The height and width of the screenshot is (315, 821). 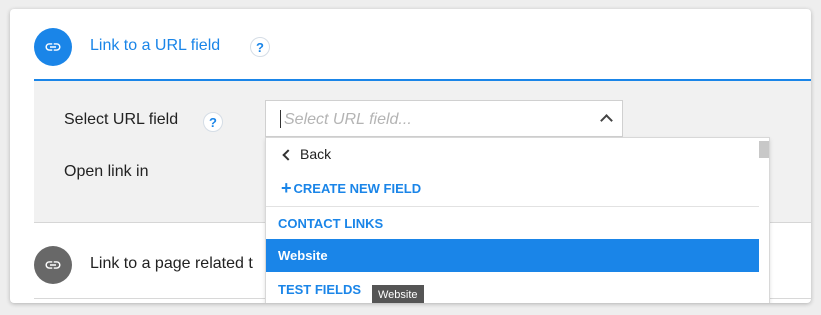 I want to click on url-field-select, so click(x=444, y=118).